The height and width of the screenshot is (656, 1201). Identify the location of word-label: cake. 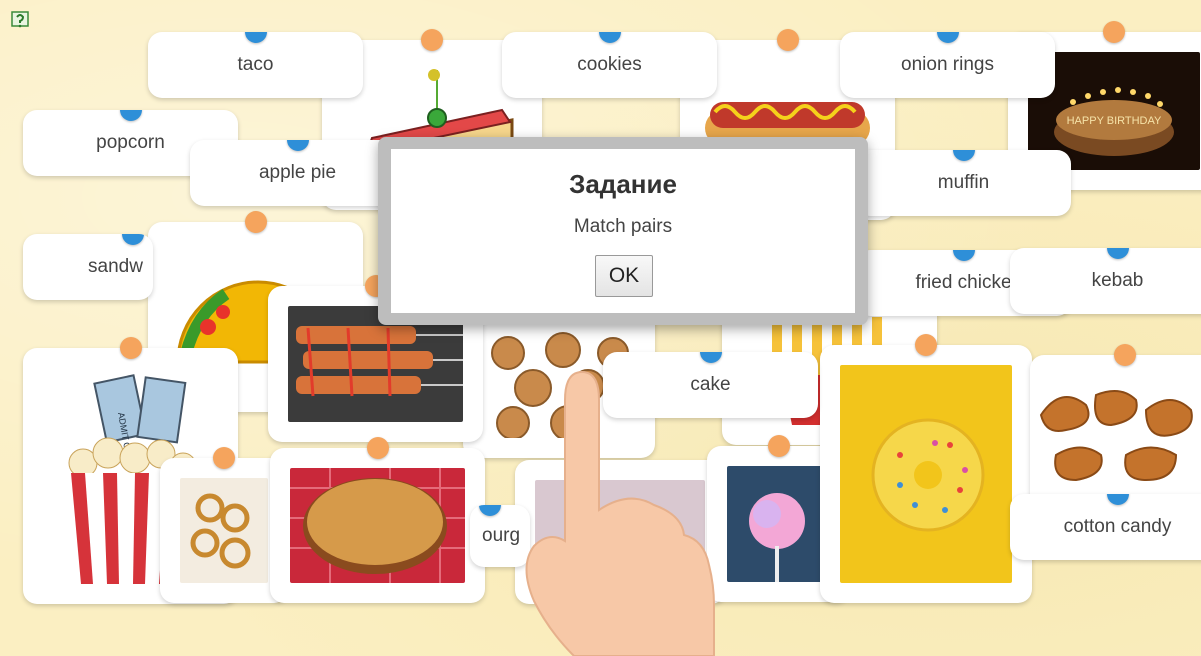
(710, 384).